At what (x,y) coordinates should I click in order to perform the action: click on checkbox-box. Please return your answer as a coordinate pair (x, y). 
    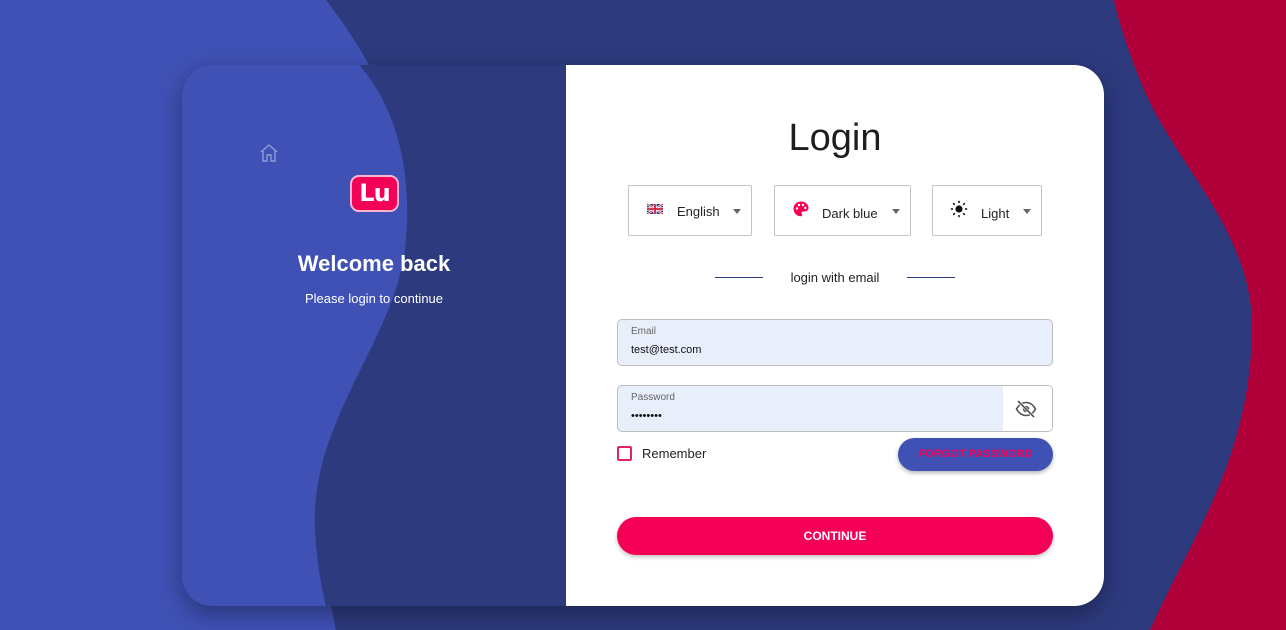
    Looking at the image, I should click on (624, 453).